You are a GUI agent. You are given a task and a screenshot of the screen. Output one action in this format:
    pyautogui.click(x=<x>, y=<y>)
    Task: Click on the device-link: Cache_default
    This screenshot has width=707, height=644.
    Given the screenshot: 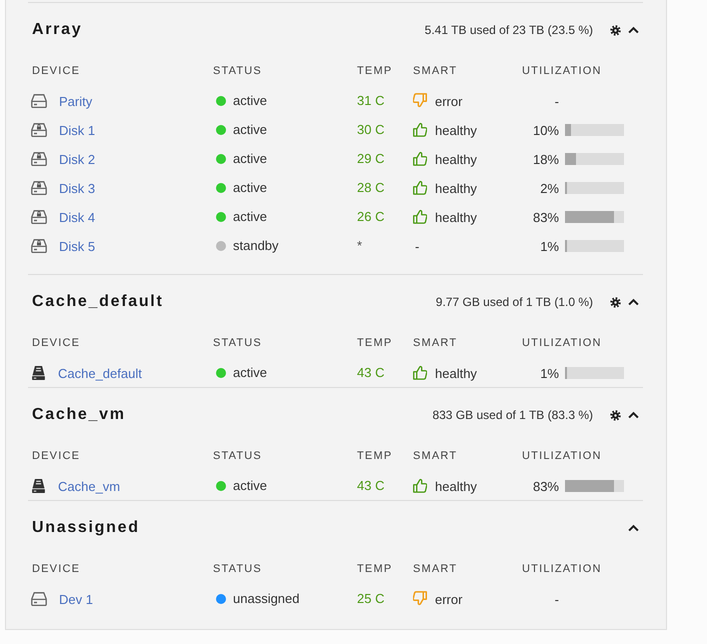 What is the action you would take?
    pyautogui.click(x=100, y=372)
    